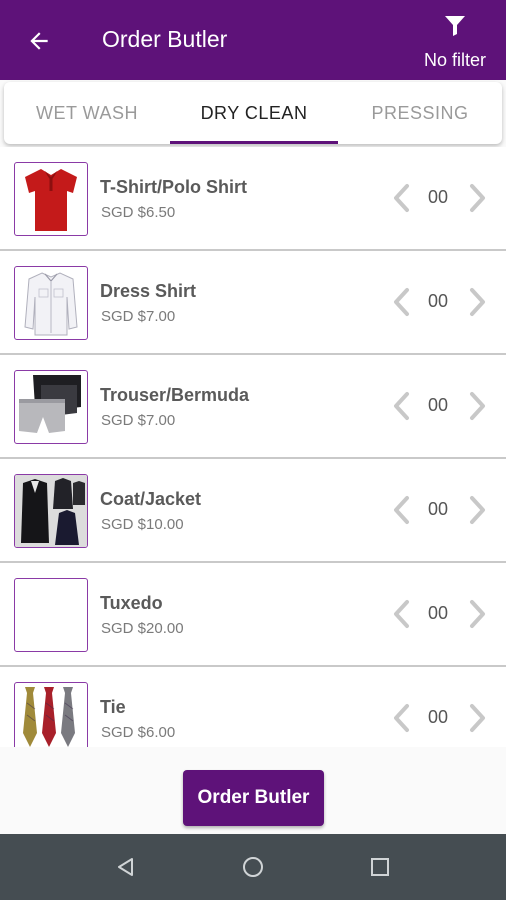  What do you see at coordinates (113, 707) in the screenshot?
I see `item-name: Tie` at bounding box center [113, 707].